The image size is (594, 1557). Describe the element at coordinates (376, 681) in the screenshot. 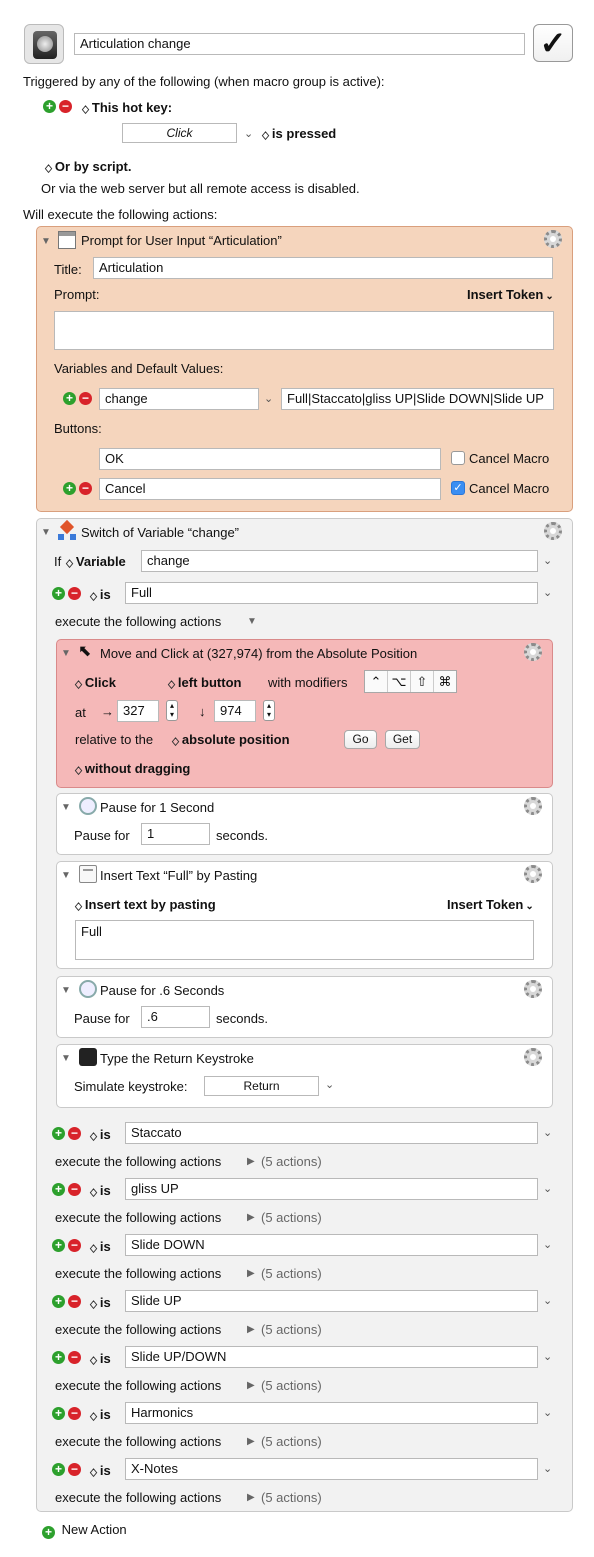

I see `control-key-icon: ⌃` at that location.